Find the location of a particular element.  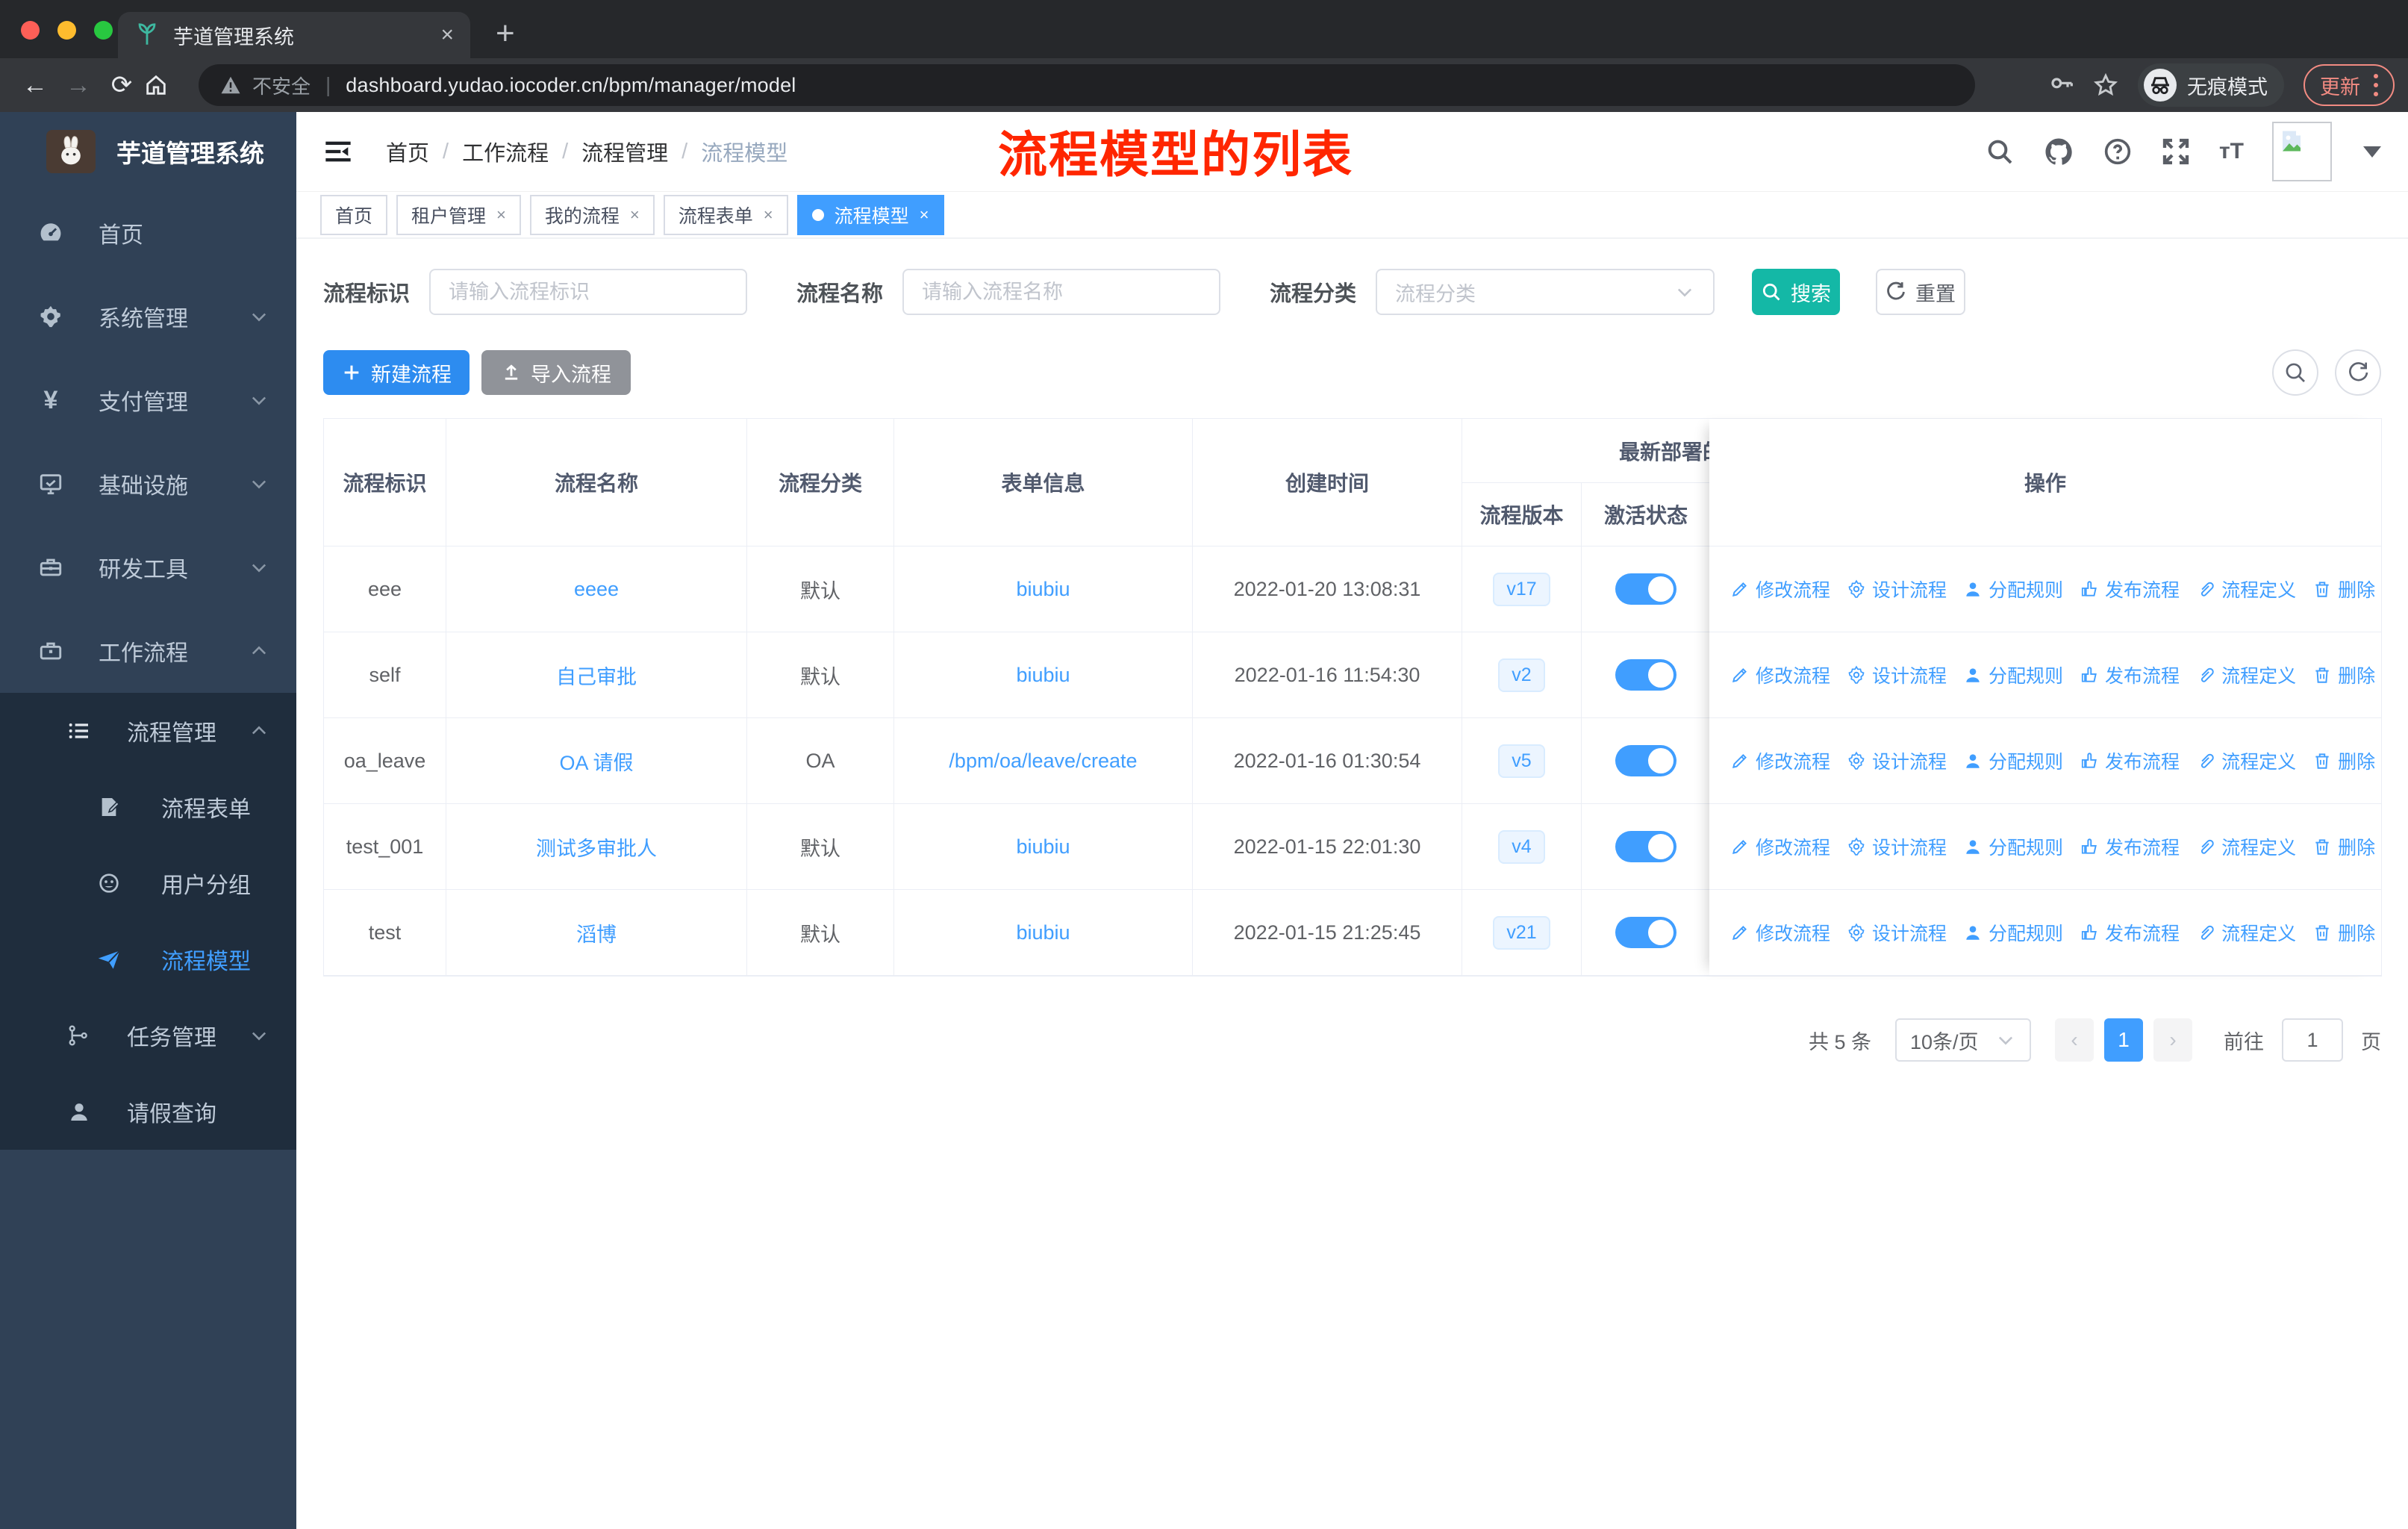

browser-update-button: 更新 is located at coordinates (2349, 85).